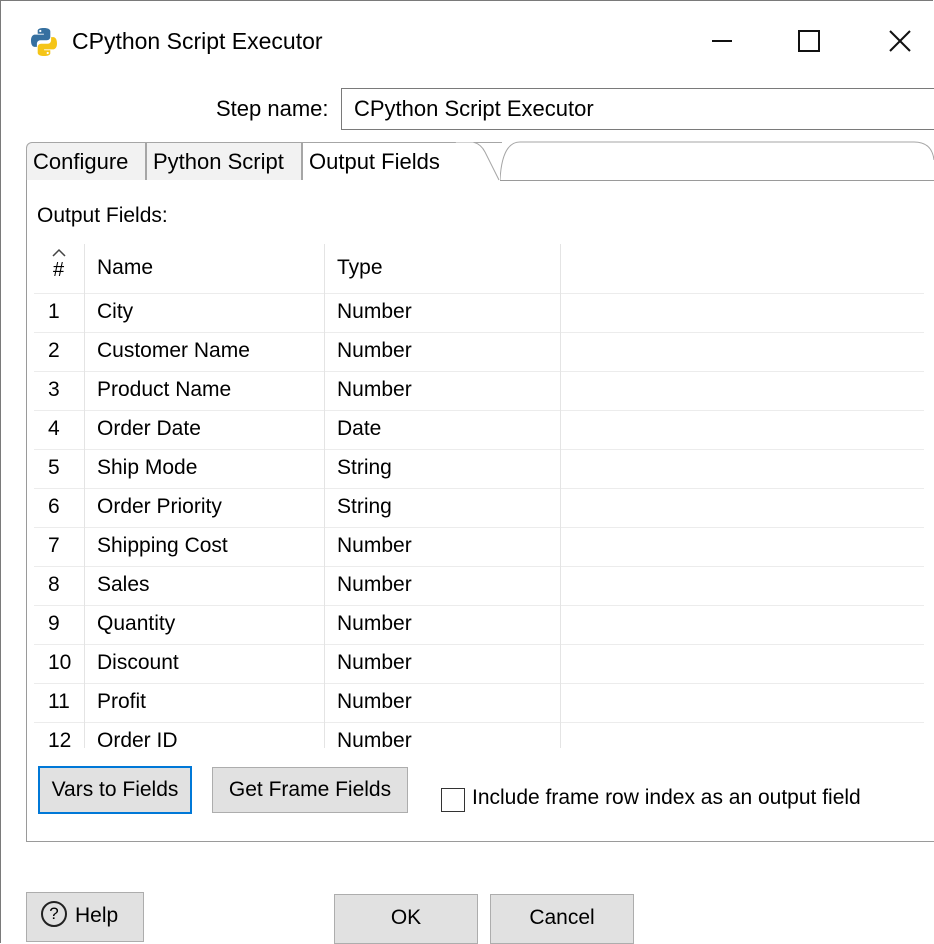 This screenshot has height=944, width=934. Describe the element at coordinates (115, 790) in the screenshot. I see `vars-to-fields-button: Vars to Fields` at that location.